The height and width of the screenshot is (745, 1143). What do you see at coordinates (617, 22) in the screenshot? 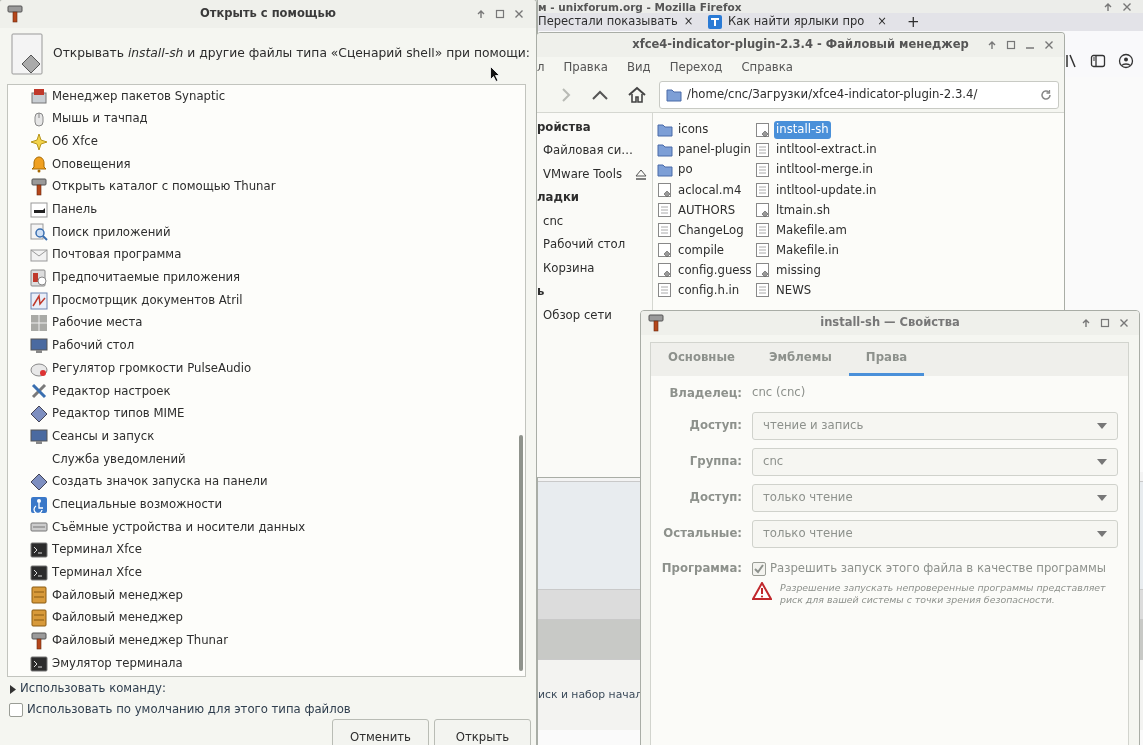
I see `browser-tab: Перестали показывать ×` at bounding box center [617, 22].